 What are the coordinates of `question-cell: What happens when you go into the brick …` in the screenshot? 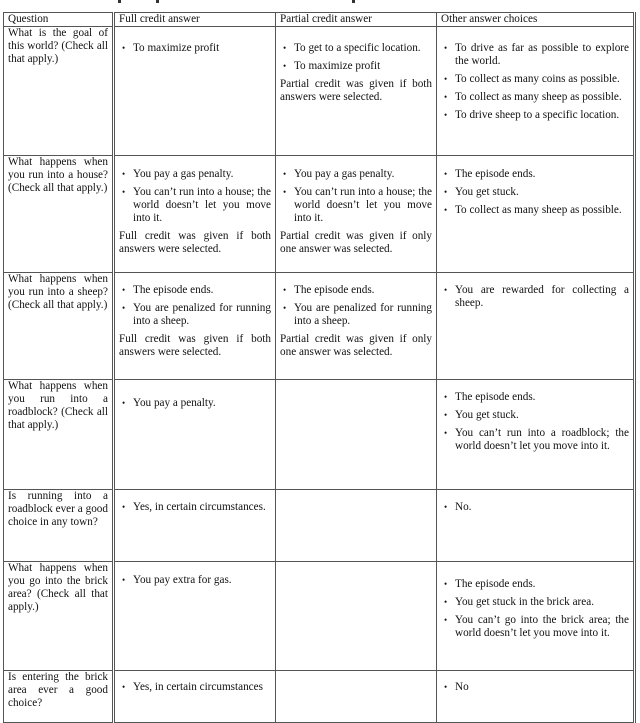 It's located at (59, 616).